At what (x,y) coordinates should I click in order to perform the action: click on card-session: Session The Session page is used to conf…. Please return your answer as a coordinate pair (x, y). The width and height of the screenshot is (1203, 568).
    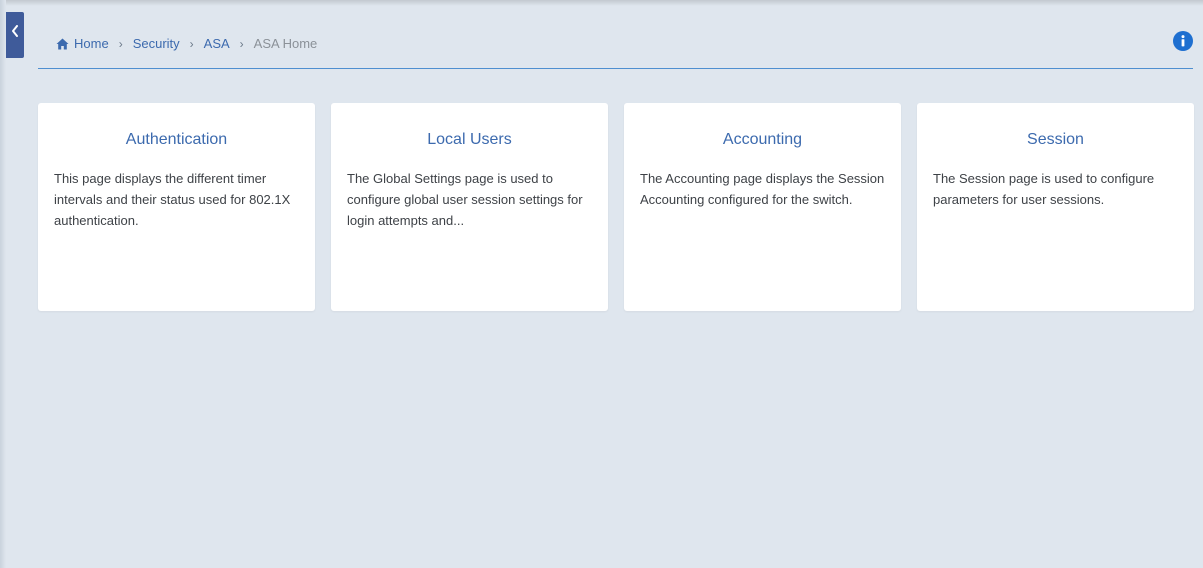
    Looking at the image, I should click on (1055, 207).